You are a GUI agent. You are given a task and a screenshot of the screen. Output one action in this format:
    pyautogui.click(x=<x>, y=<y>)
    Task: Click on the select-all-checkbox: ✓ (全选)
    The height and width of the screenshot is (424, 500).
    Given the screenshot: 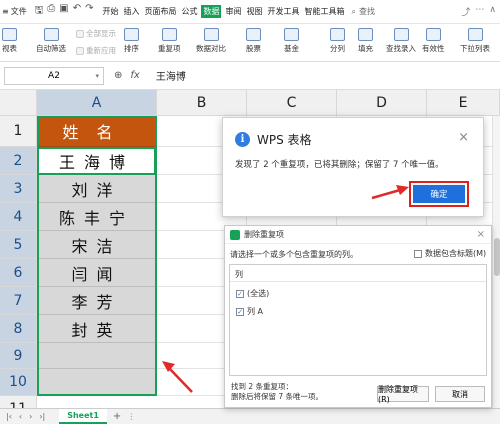 What is the action you would take?
    pyautogui.click(x=252, y=293)
    